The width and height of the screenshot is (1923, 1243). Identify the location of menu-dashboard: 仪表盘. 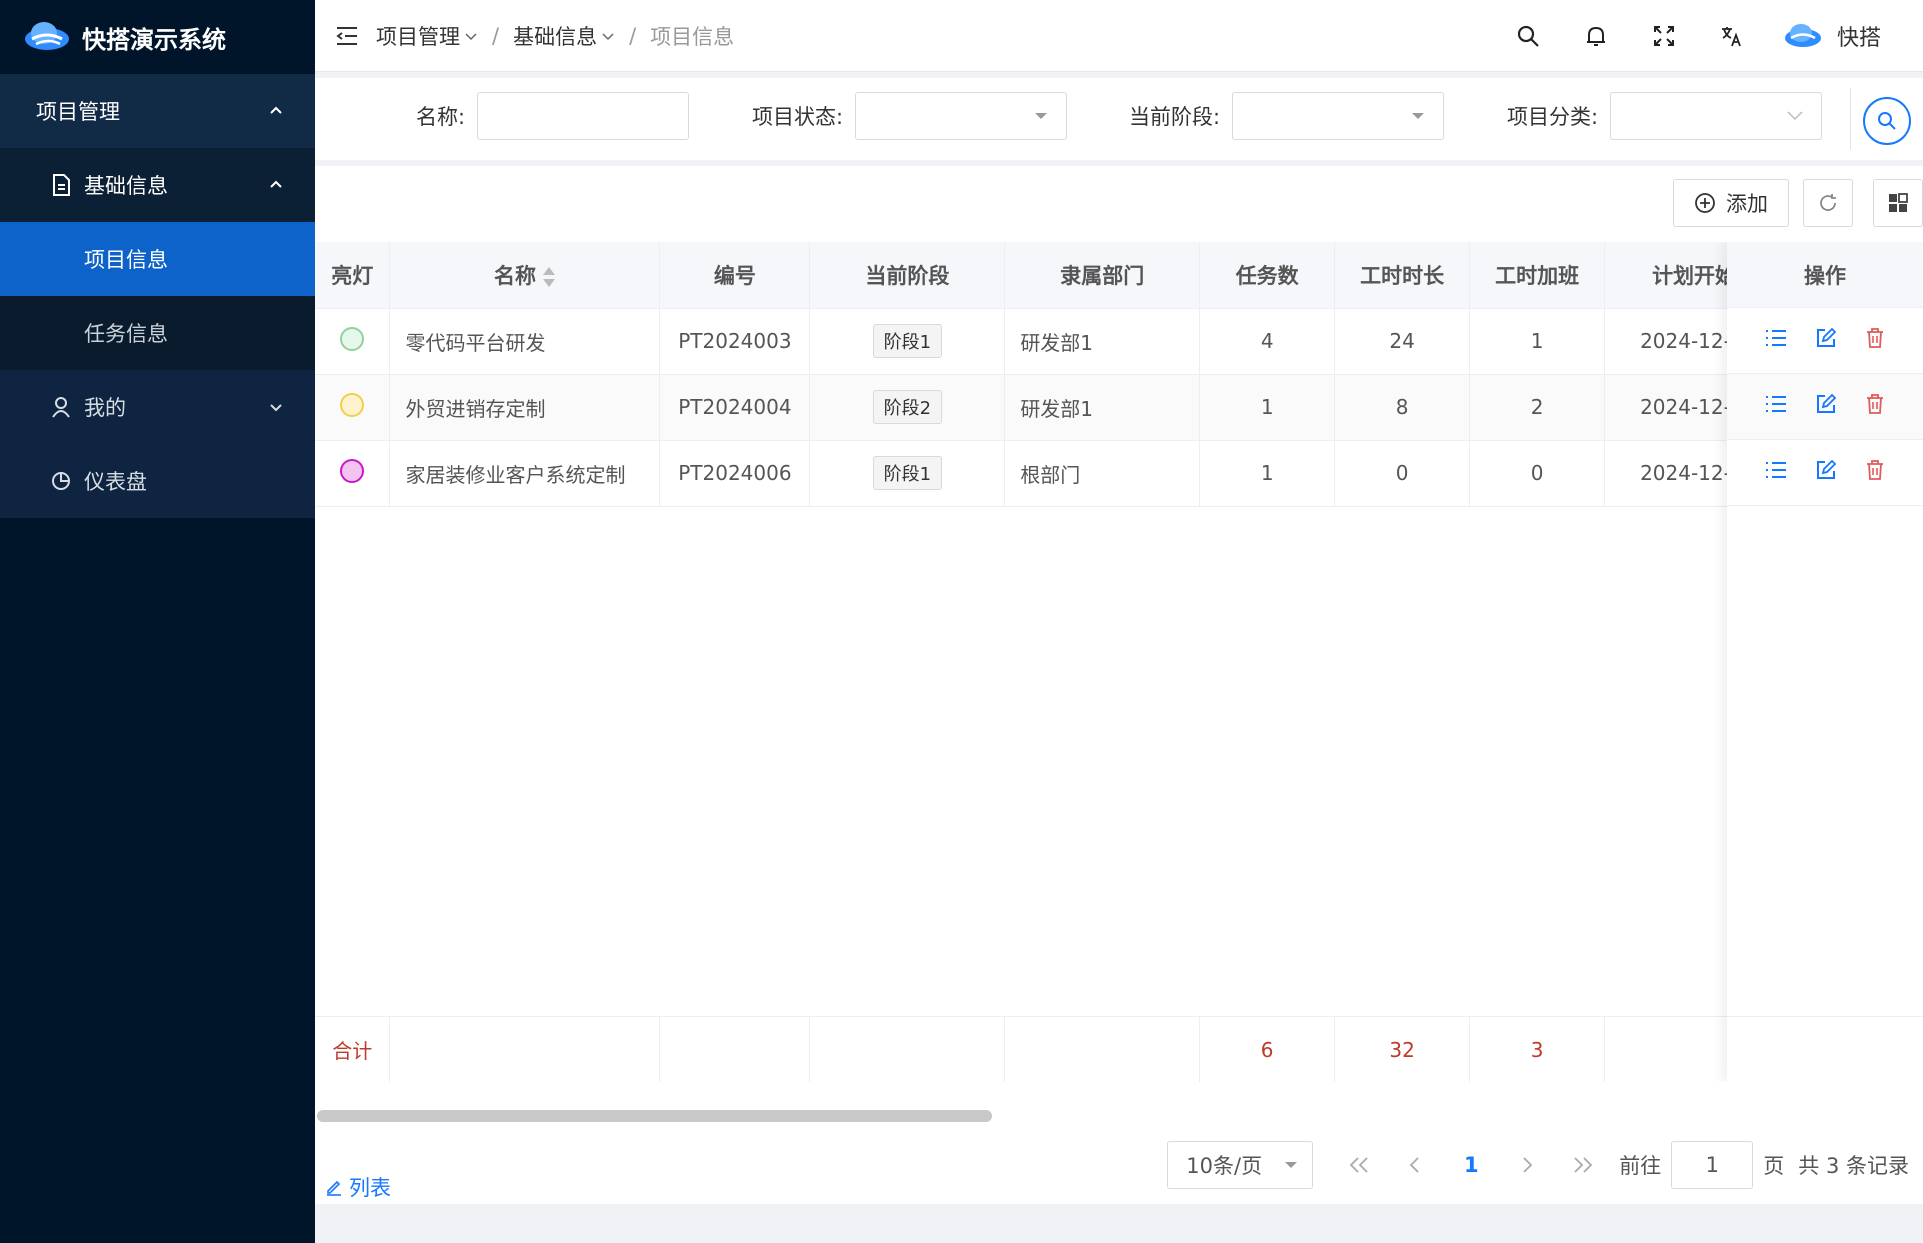
(157, 481).